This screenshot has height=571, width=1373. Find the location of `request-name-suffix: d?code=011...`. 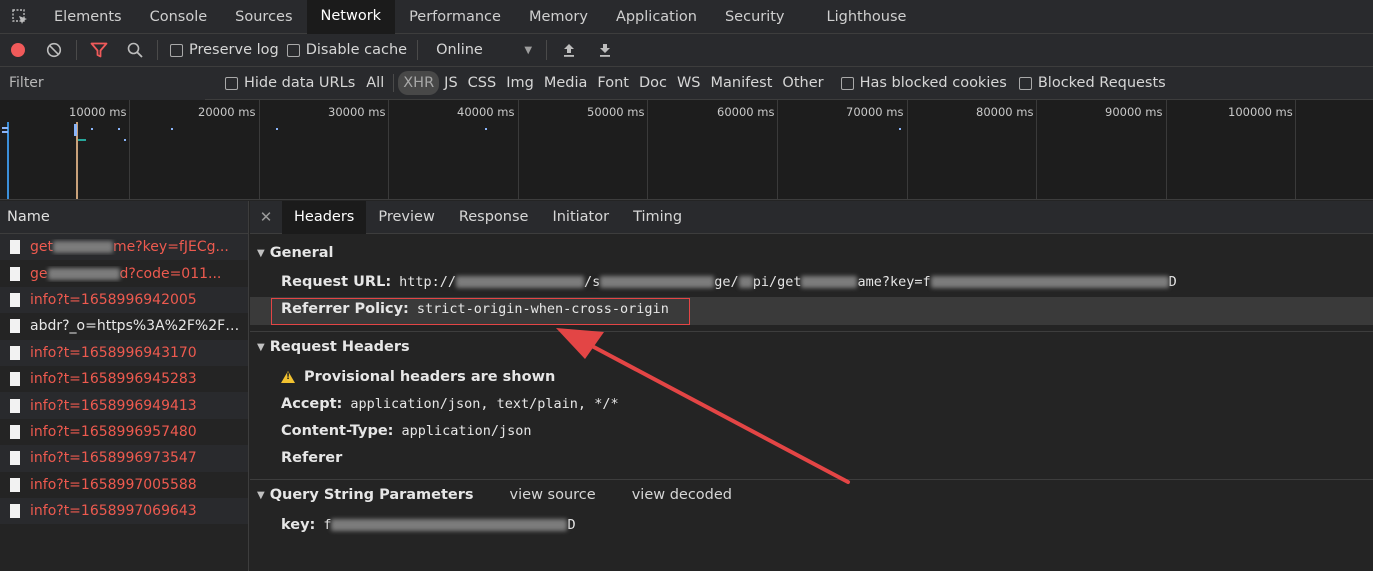

request-name-suffix: d?code=011... is located at coordinates (170, 273).